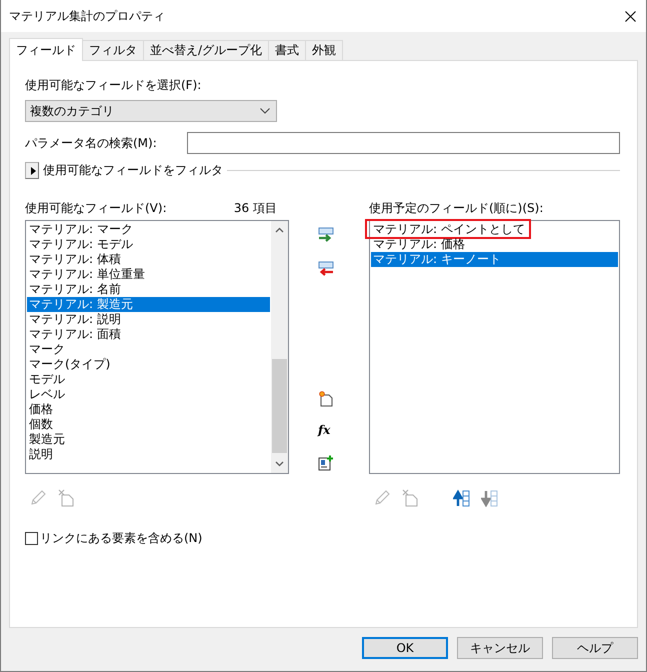  I want to click on list-item: マテリアル: 説明, so click(148, 319).